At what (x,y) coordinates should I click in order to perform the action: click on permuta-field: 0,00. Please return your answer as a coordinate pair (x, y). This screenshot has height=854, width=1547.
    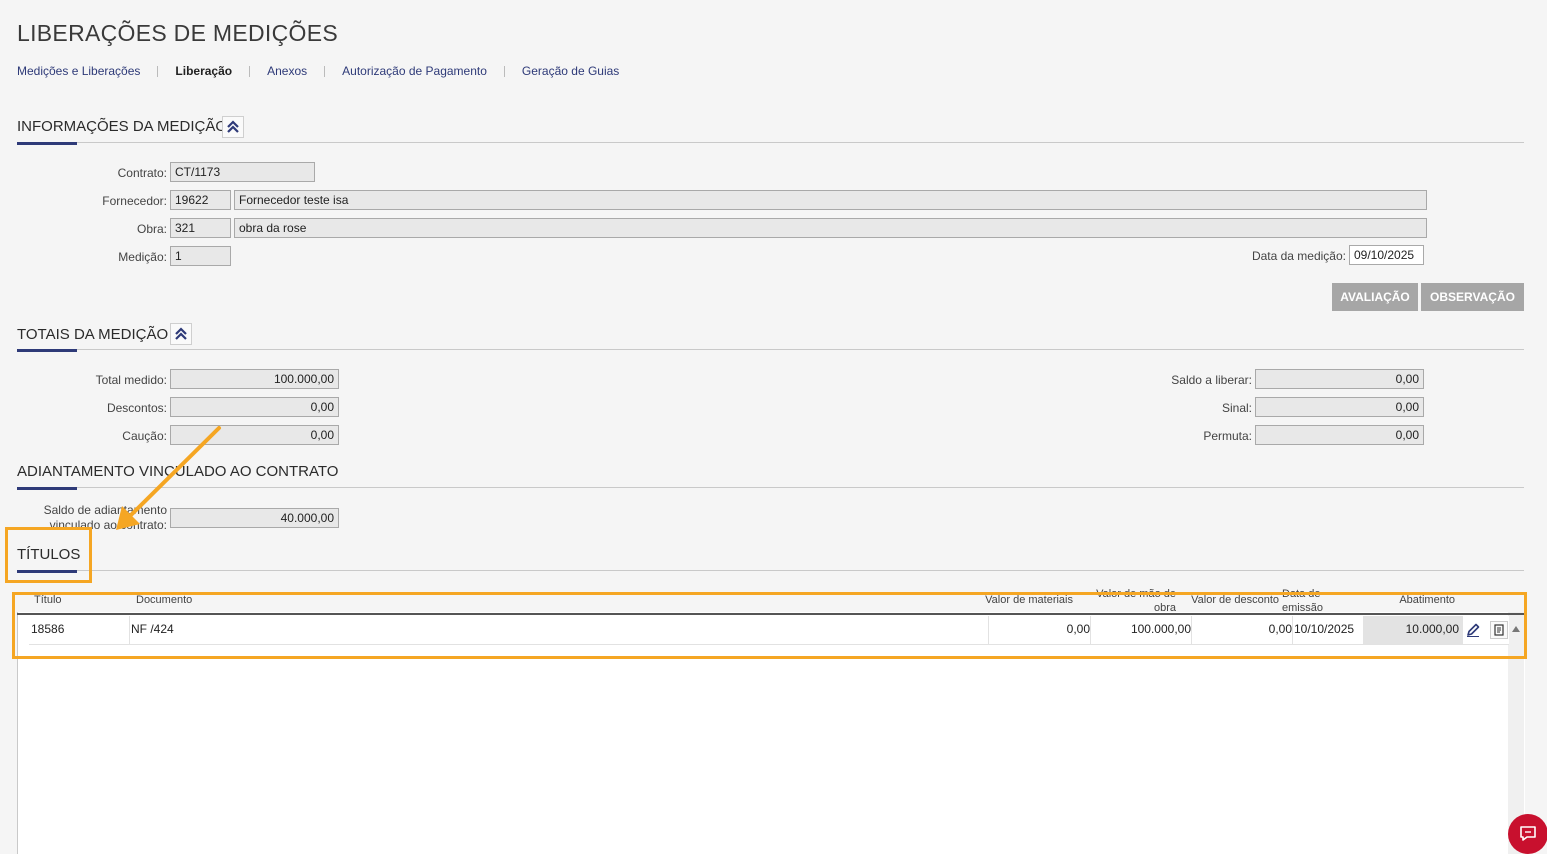
    Looking at the image, I should click on (1339, 435).